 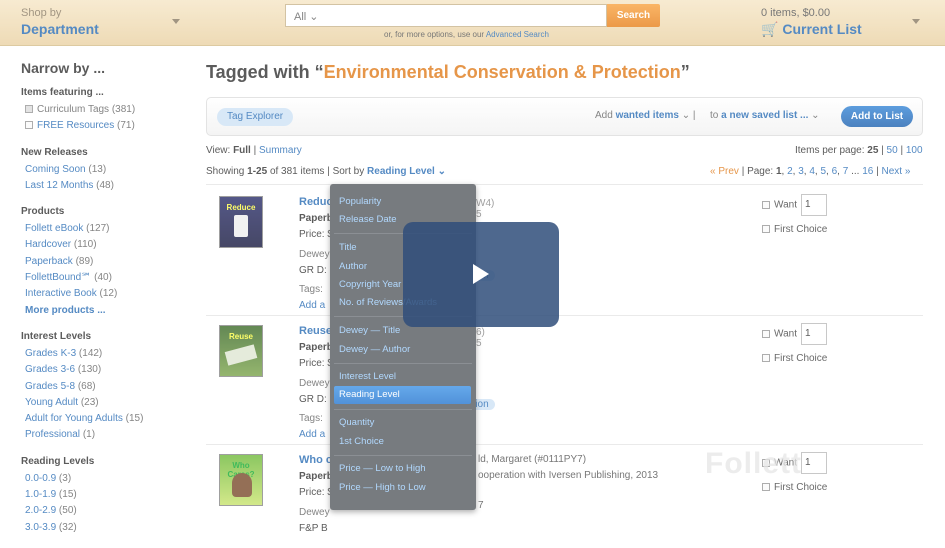 I want to click on play-icon, so click(x=481, y=274).